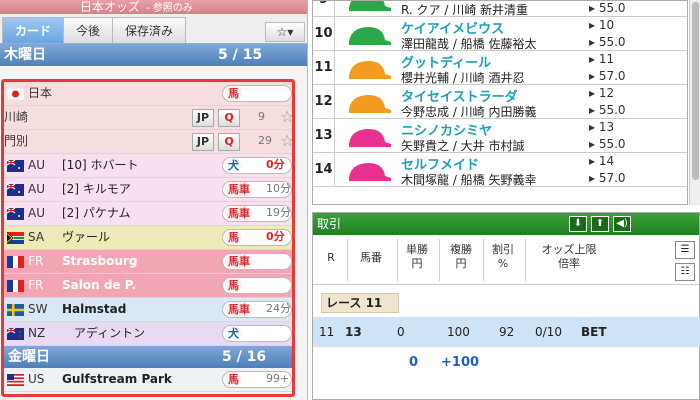 This screenshot has width=700, height=400. What do you see at coordinates (257, 333) in the screenshot?
I see `race-type-toggle: 犬` at bounding box center [257, 333].